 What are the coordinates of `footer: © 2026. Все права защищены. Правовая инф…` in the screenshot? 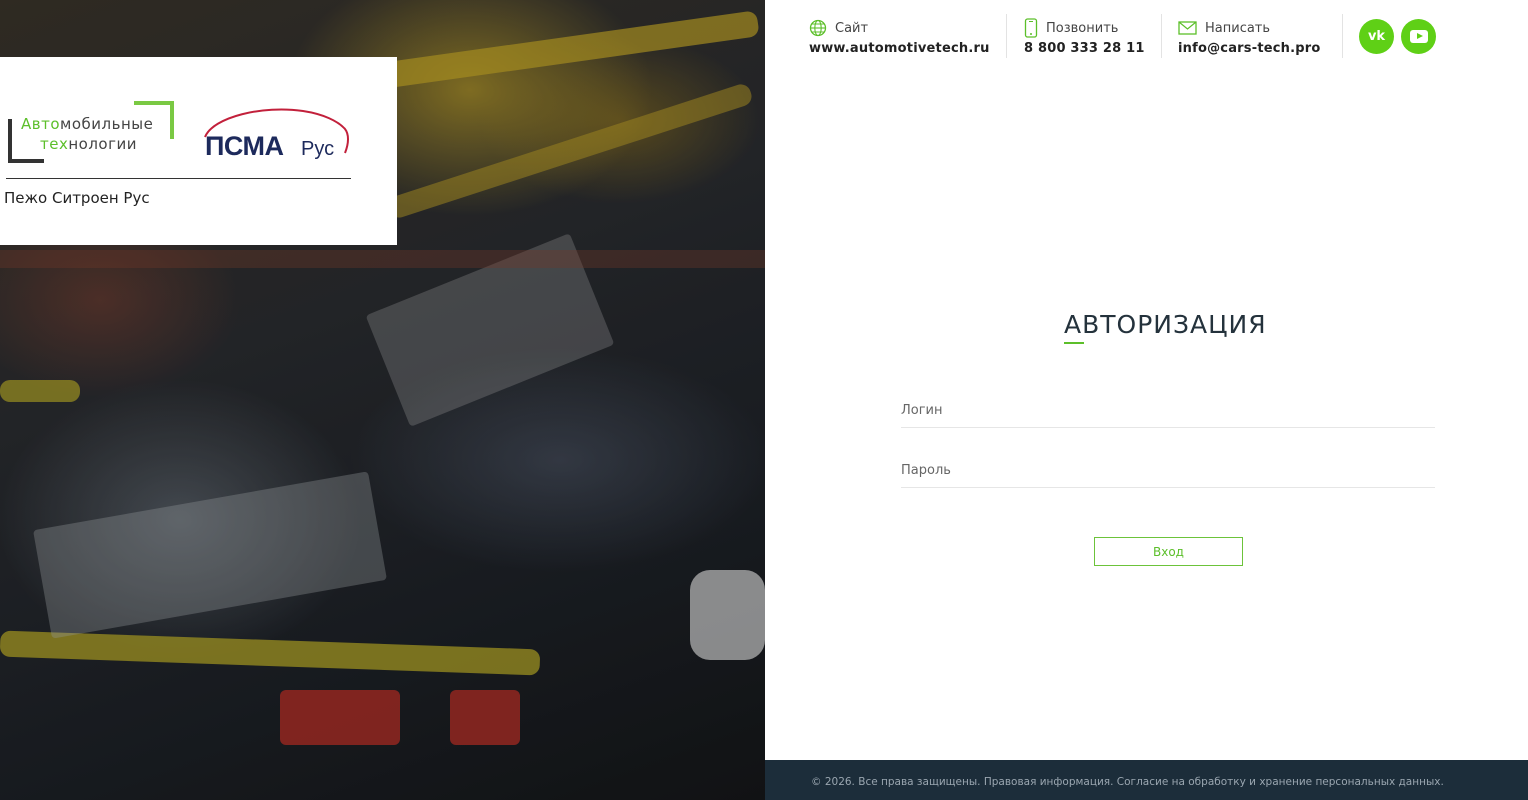 It's located at (1146, 780).